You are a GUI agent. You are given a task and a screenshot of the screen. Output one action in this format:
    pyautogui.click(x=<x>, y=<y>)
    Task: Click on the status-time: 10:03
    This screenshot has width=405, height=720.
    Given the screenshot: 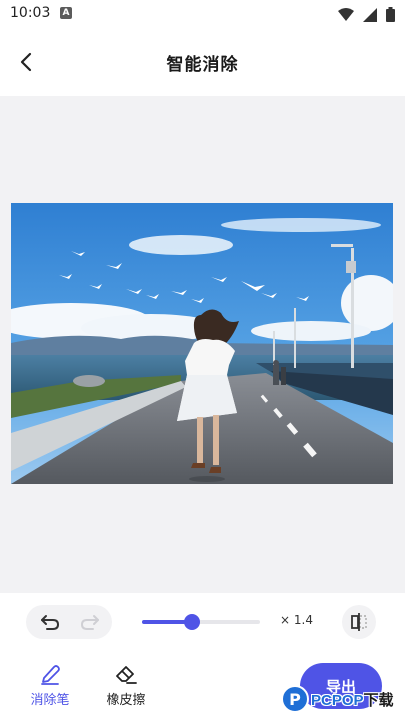 What is the action you would take?
    pyautogui.click(x=30, y=13)
    